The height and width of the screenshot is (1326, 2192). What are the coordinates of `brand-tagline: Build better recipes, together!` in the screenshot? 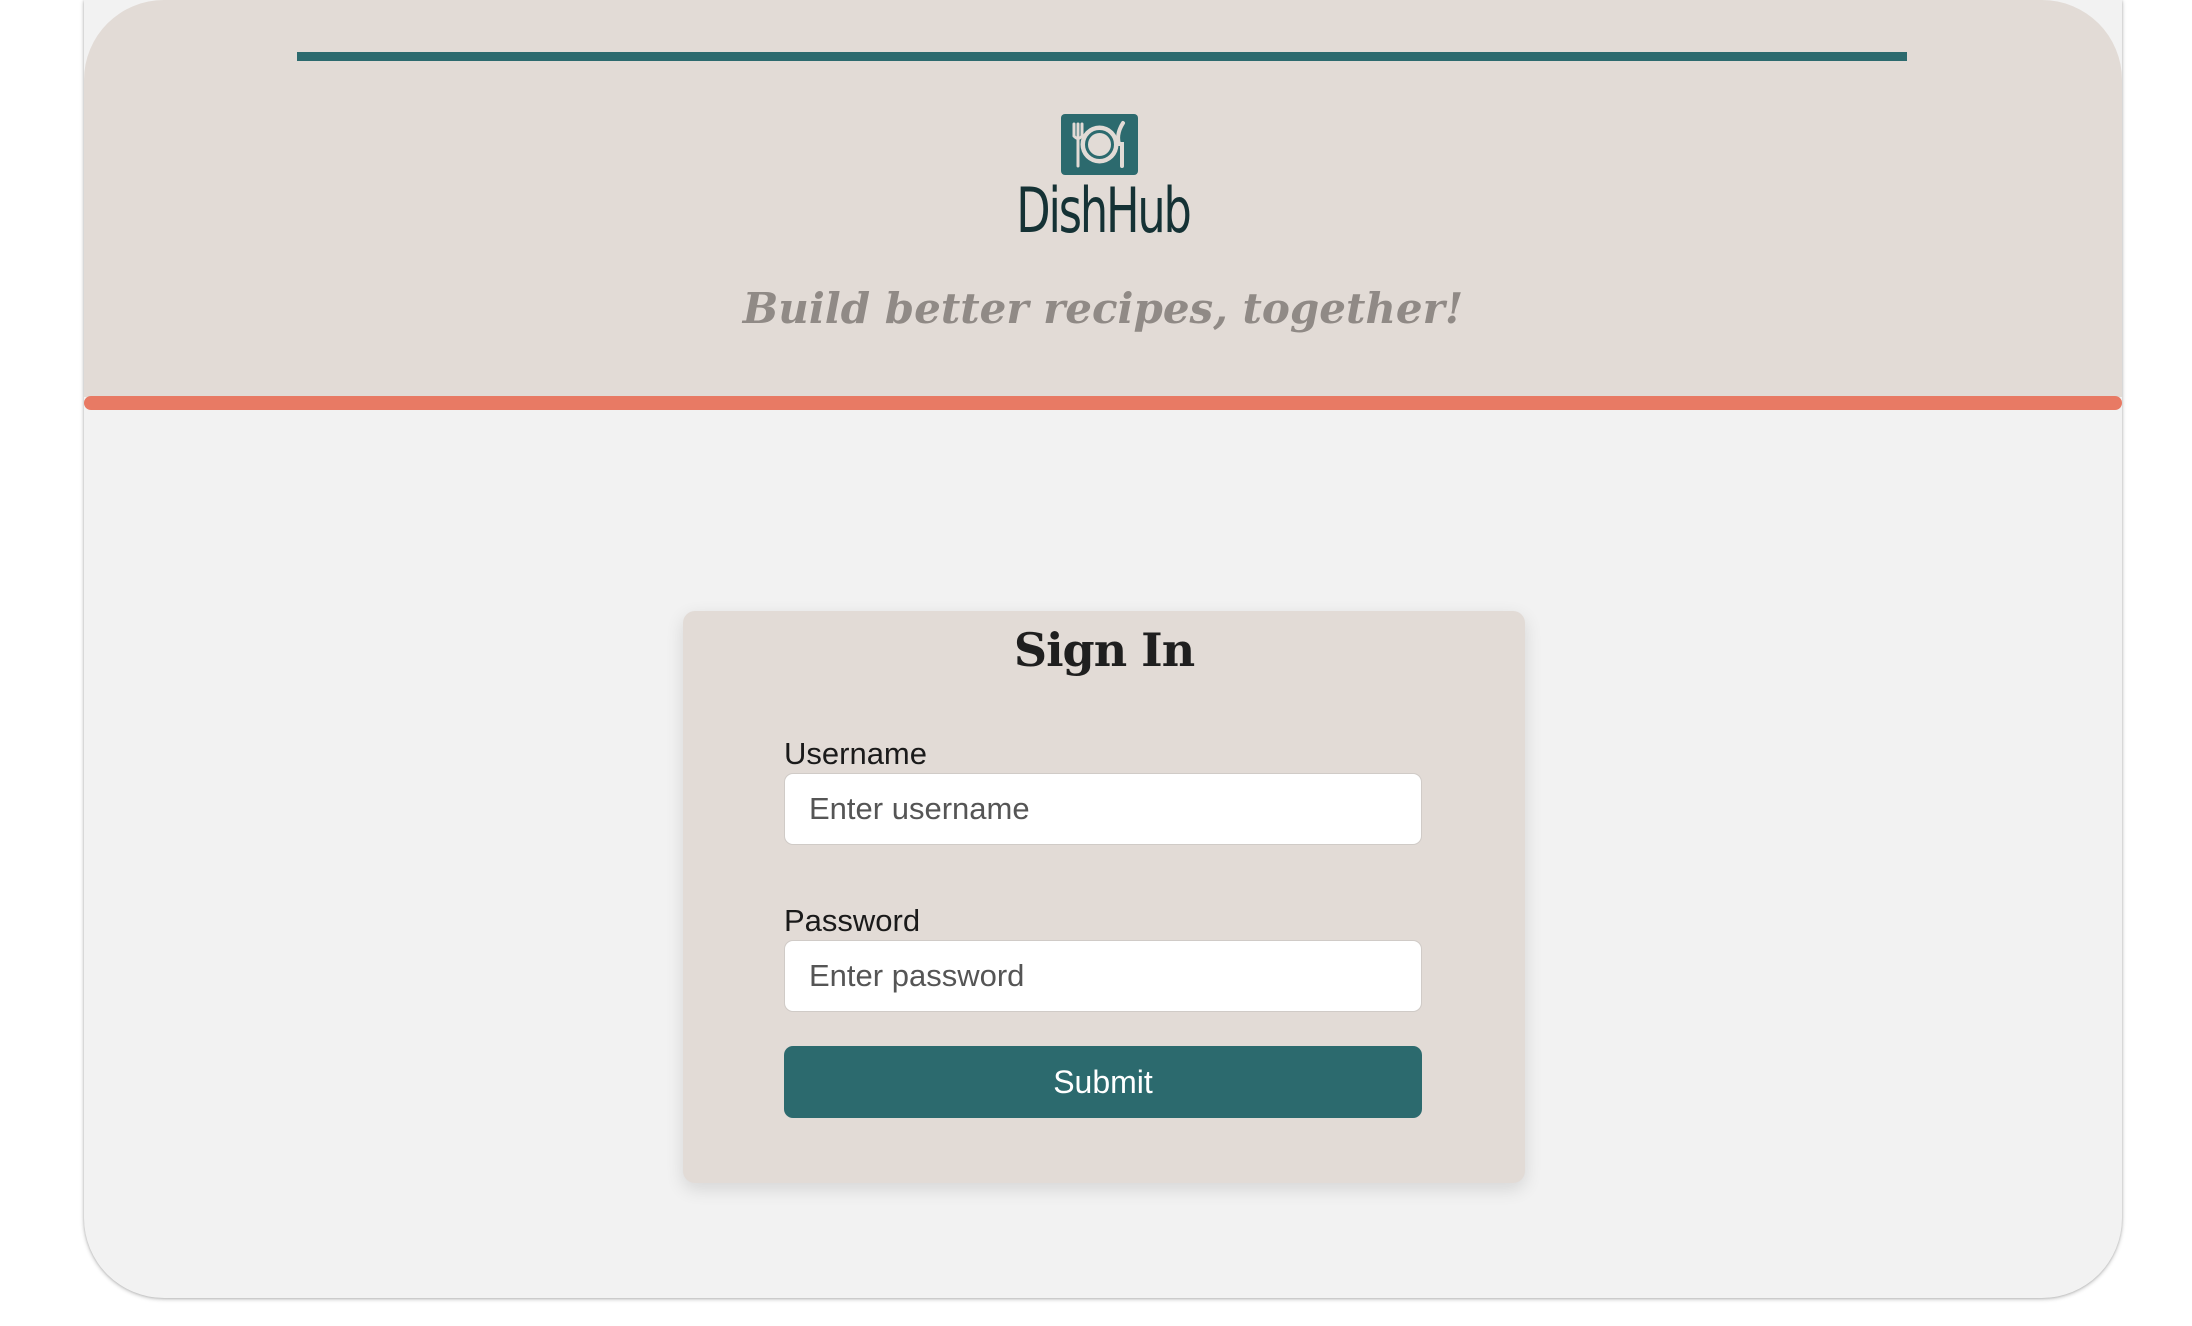 It's located at (1103, 308).